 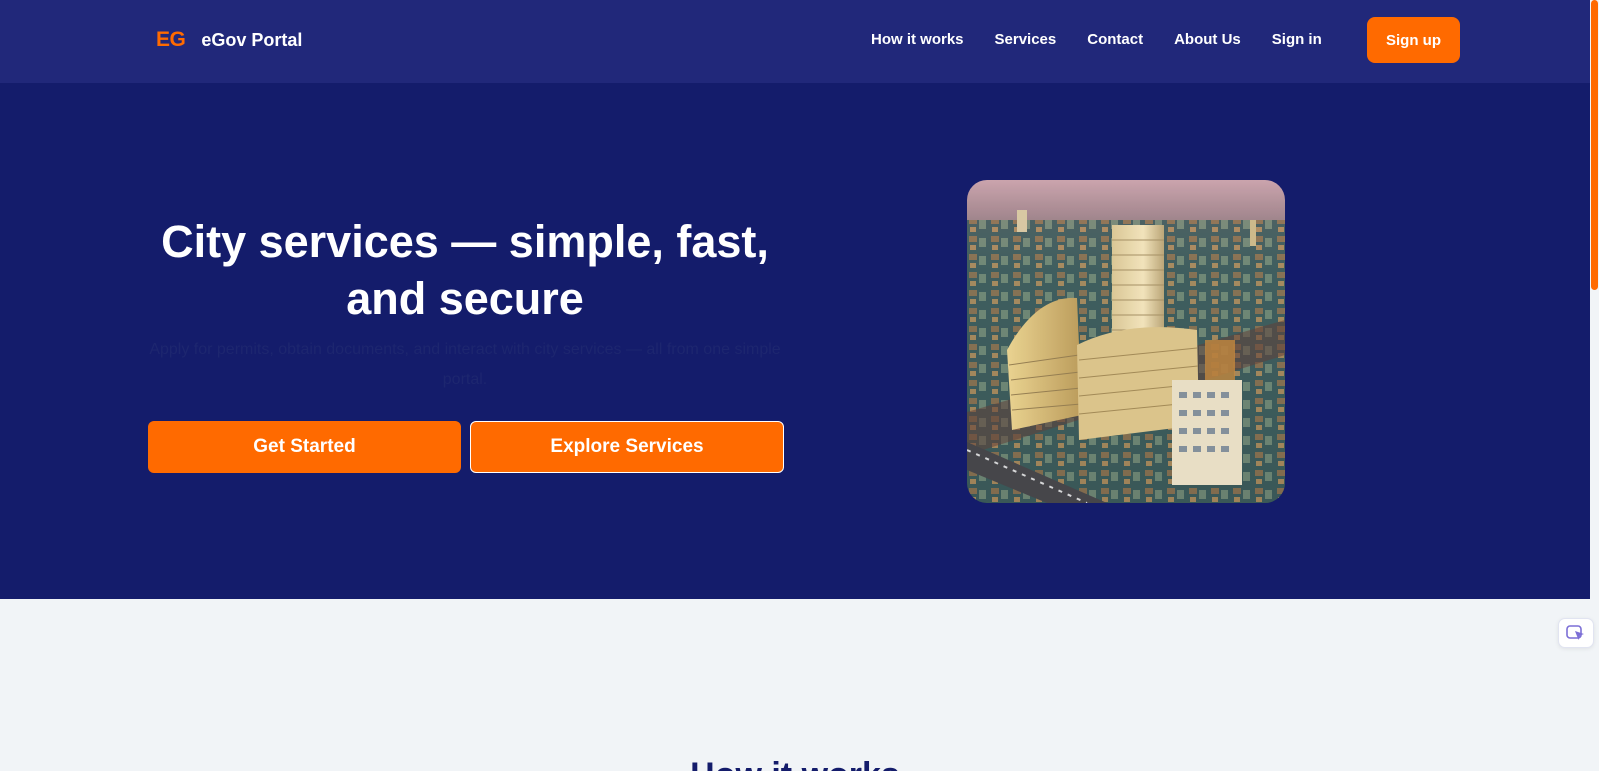 What do you see at coordinates (1594, 145) in the screenshot?
I see `scrollbar-thumb` at bounding box center [1594, 145].